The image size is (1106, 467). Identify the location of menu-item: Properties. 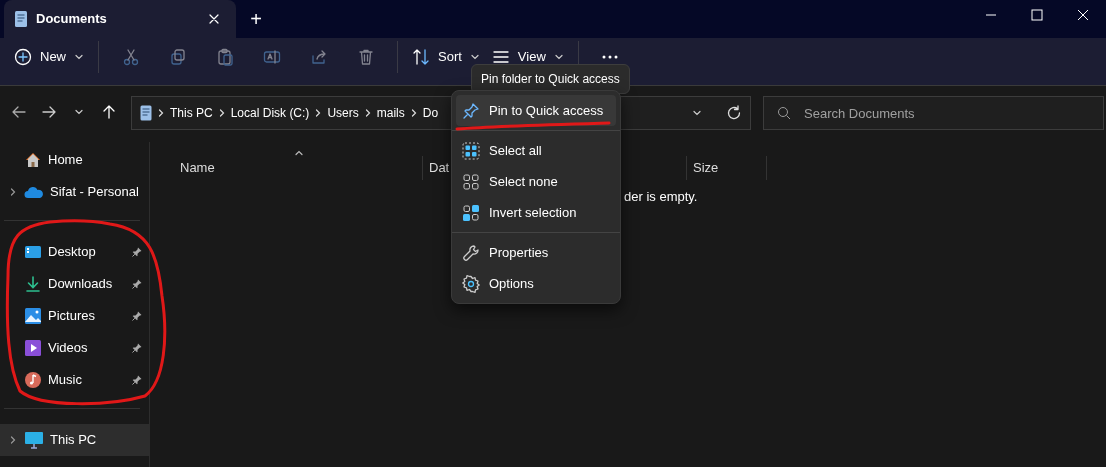
(536, 252).